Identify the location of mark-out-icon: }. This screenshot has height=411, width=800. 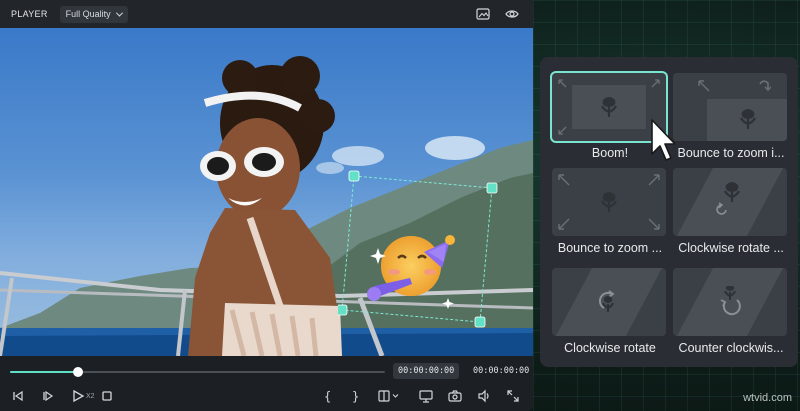
(356, 396).